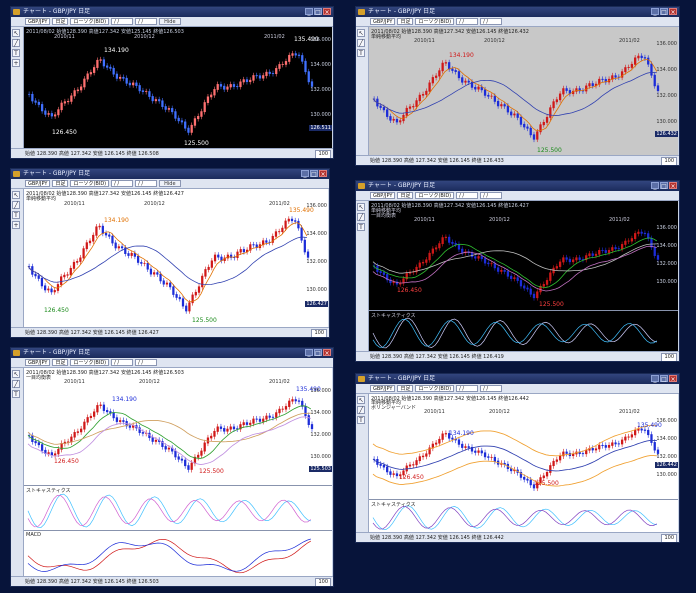 Image resolution: width=696 pixels, height=593 pixels. What do you see at coordinates (178, 553) in the screenshot?
I see `macd-panel: MACD` at bounding box center [178, 553].